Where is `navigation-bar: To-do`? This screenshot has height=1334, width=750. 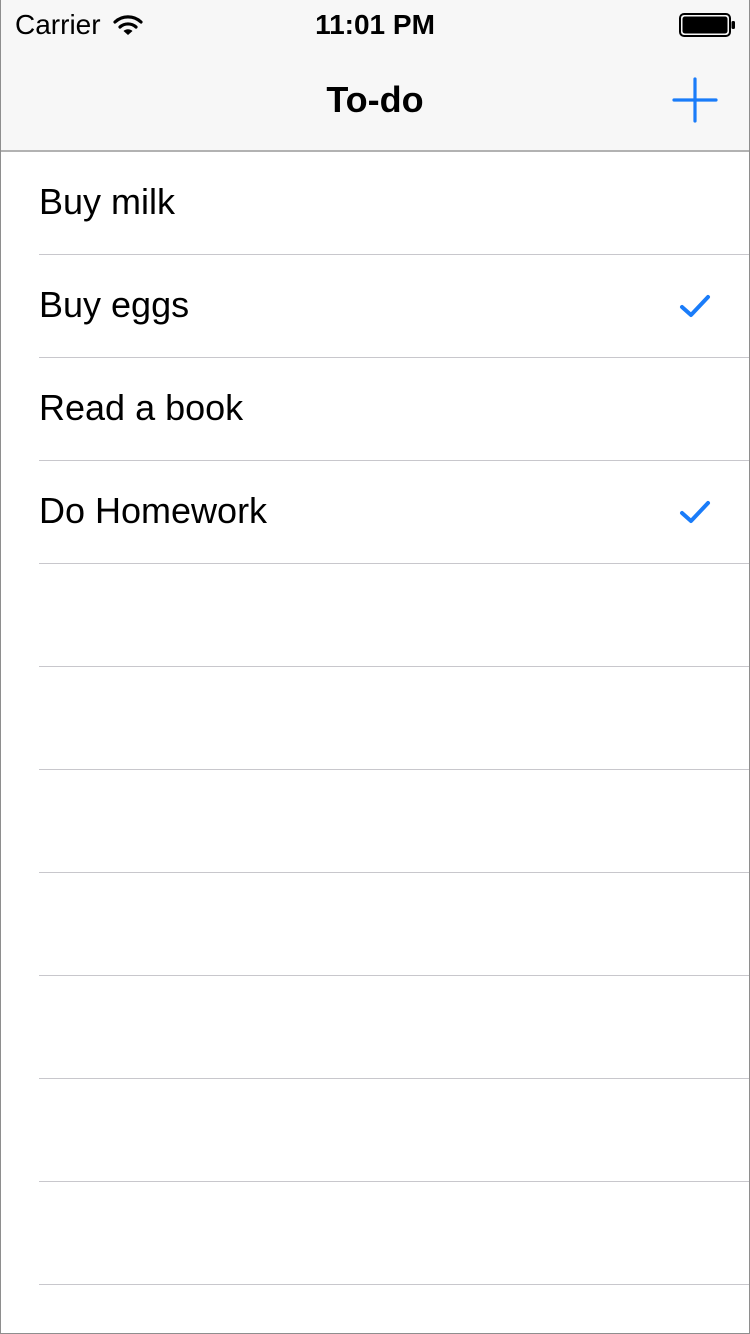
navigation-bar: To-do is located at coordinates (375, 99).